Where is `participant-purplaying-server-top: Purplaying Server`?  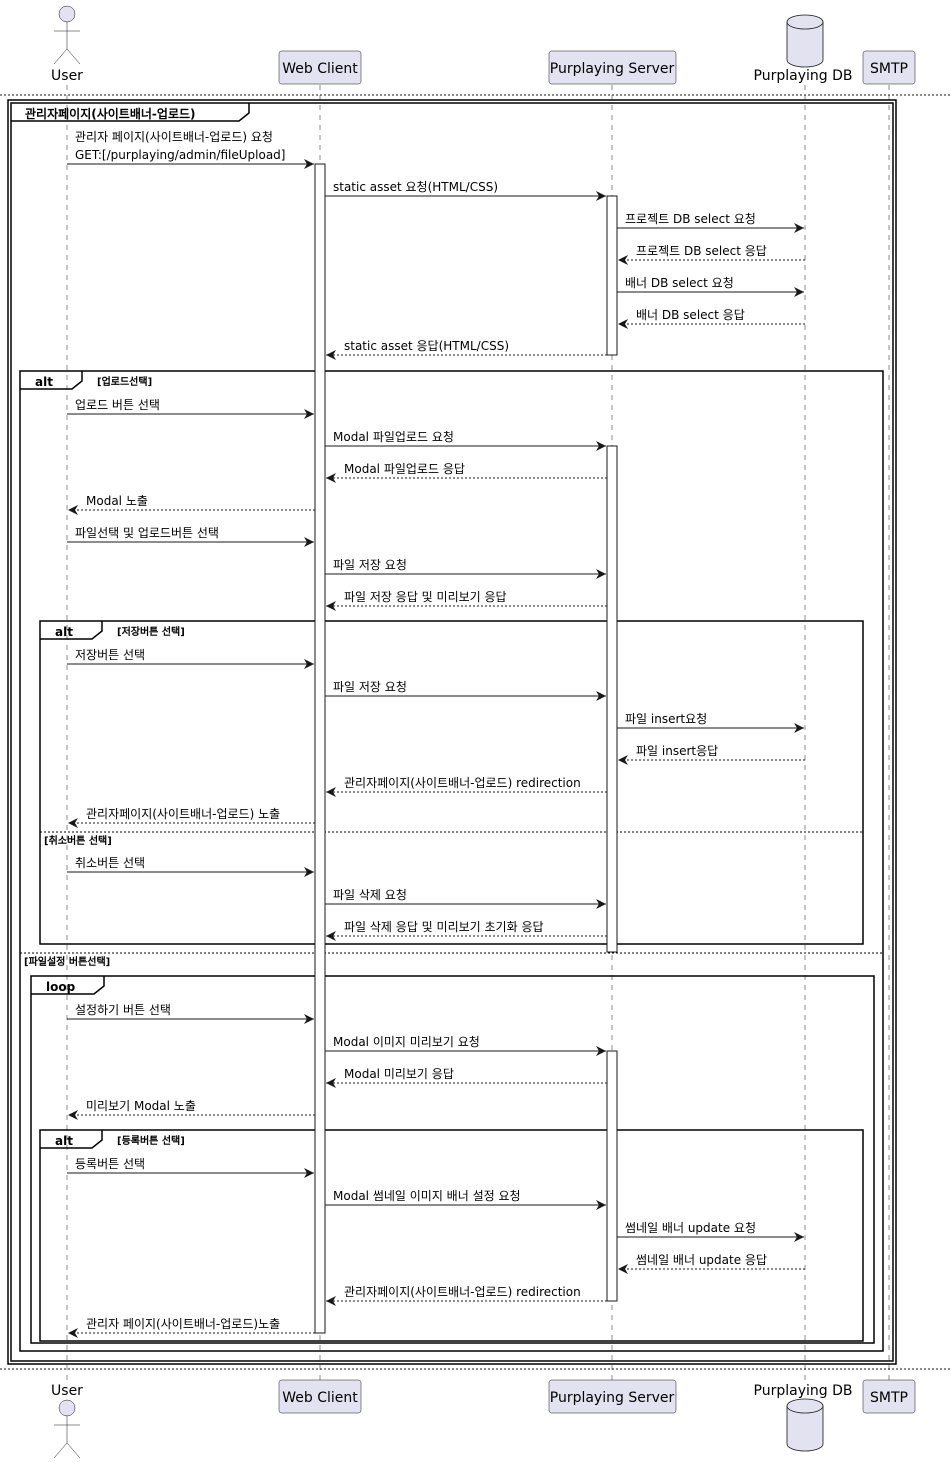
participant-purplaying-server-top: Purplaying Server is located at coordinates (612, 67).